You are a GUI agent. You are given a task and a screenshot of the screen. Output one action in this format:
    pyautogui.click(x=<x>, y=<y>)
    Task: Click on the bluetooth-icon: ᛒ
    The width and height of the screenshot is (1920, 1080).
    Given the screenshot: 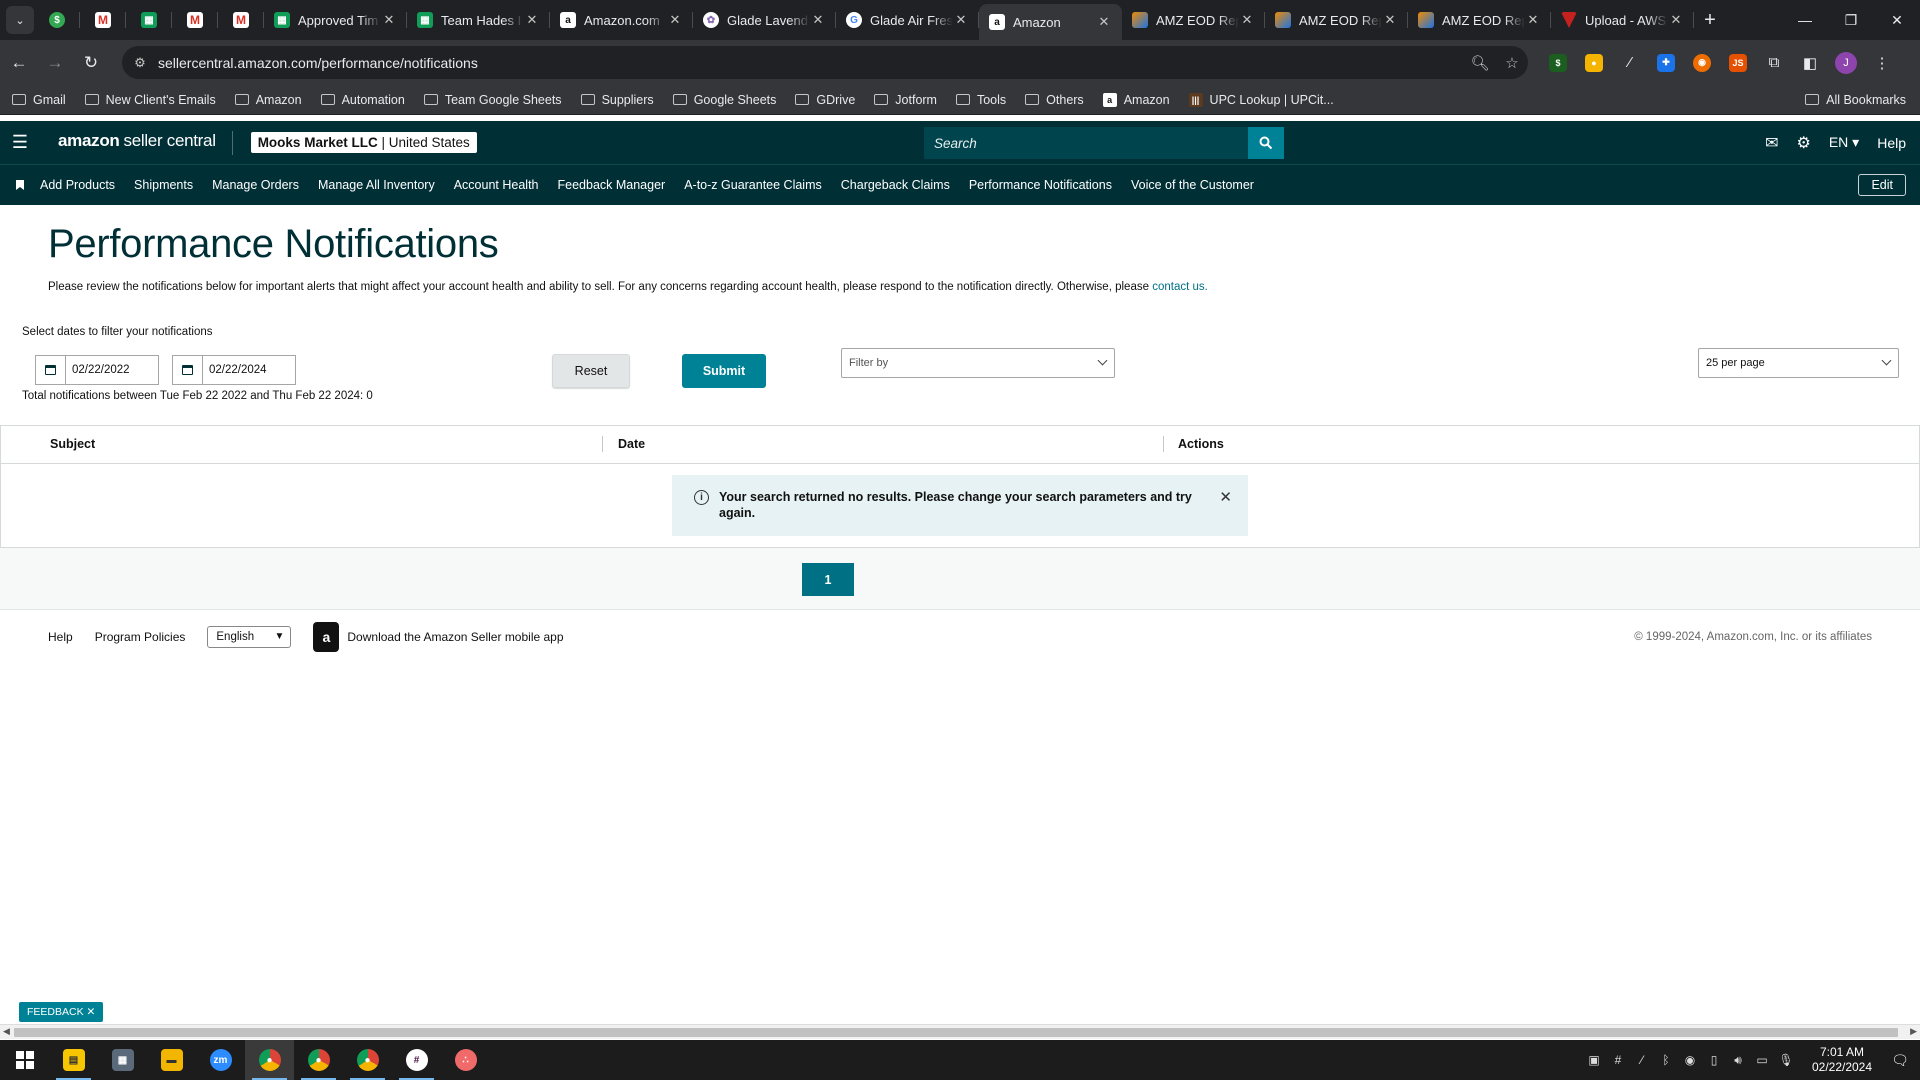 What is the action you would take?
    pyautogui.click(x=1666, y=1060)
    